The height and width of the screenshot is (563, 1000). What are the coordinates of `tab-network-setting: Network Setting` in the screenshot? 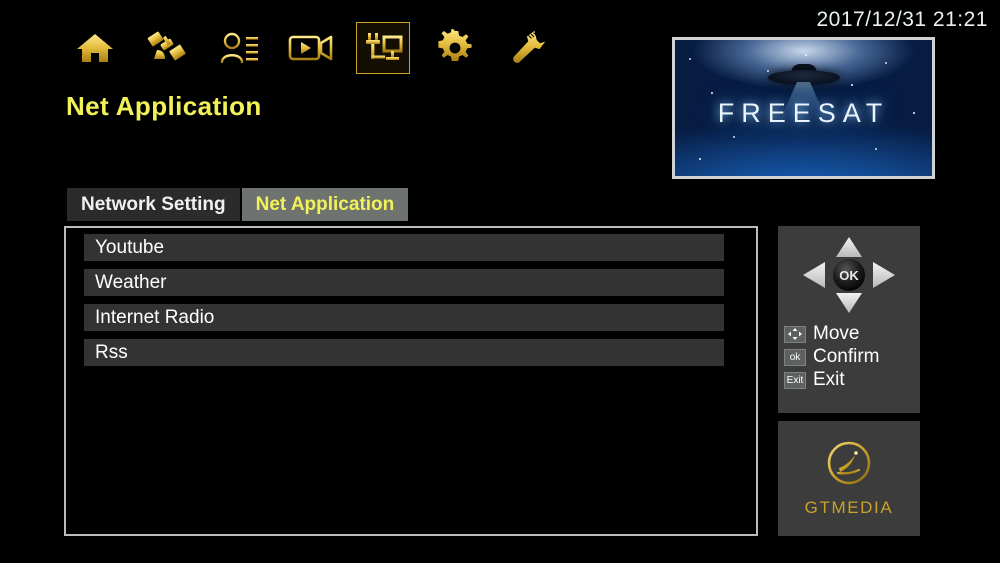 It's located at (153, 204).